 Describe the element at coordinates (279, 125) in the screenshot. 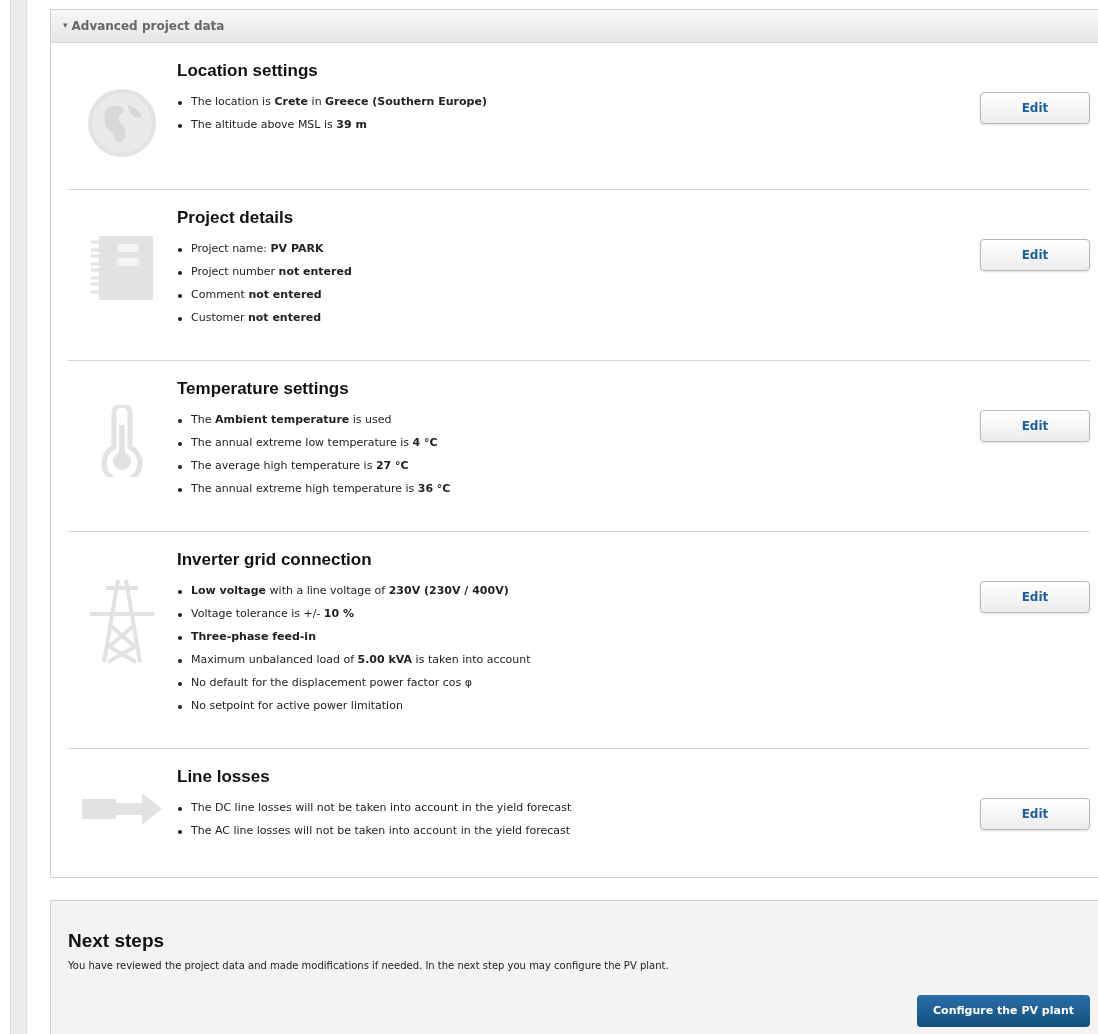

I see `setting-text: The altitude above MSL is 39 m` at that location.